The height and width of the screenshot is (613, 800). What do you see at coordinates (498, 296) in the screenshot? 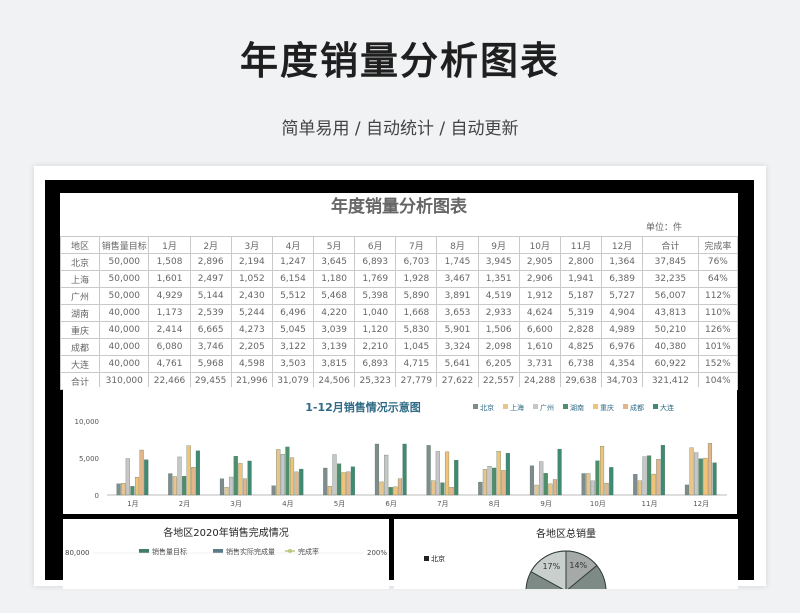
I see `table-cell: 4,519` at bounding box center [498, 296].